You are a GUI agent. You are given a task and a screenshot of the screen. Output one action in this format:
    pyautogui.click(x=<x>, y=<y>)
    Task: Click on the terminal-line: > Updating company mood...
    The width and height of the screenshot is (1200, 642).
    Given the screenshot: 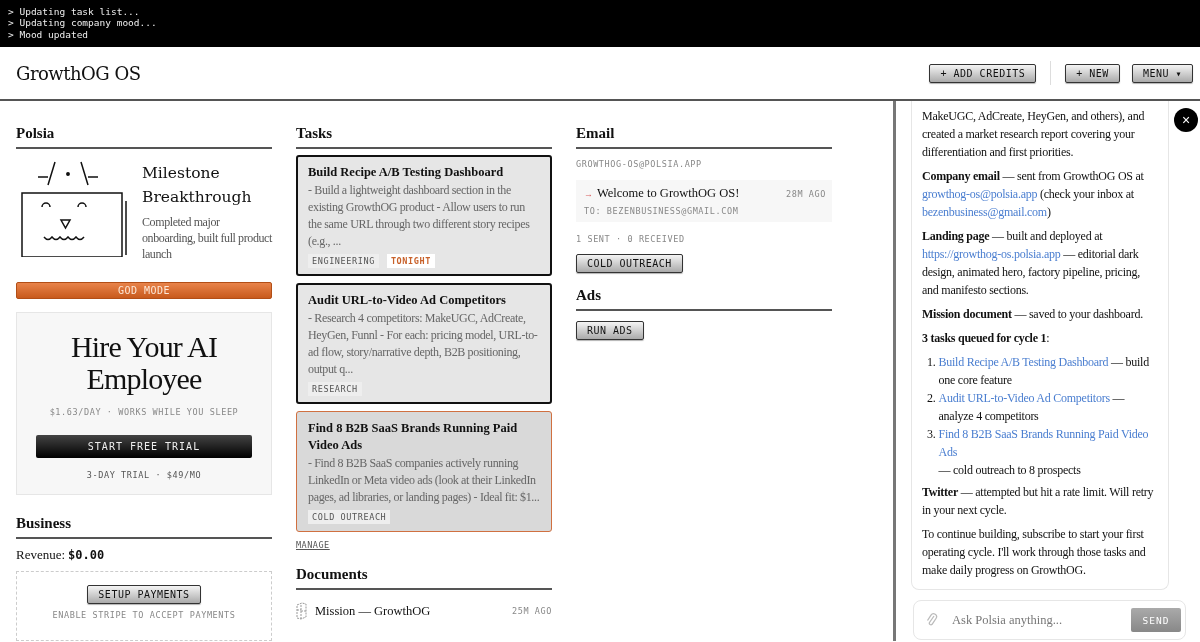 What is the action you would take?
    pyautogui.click(x=83, y=23)
    